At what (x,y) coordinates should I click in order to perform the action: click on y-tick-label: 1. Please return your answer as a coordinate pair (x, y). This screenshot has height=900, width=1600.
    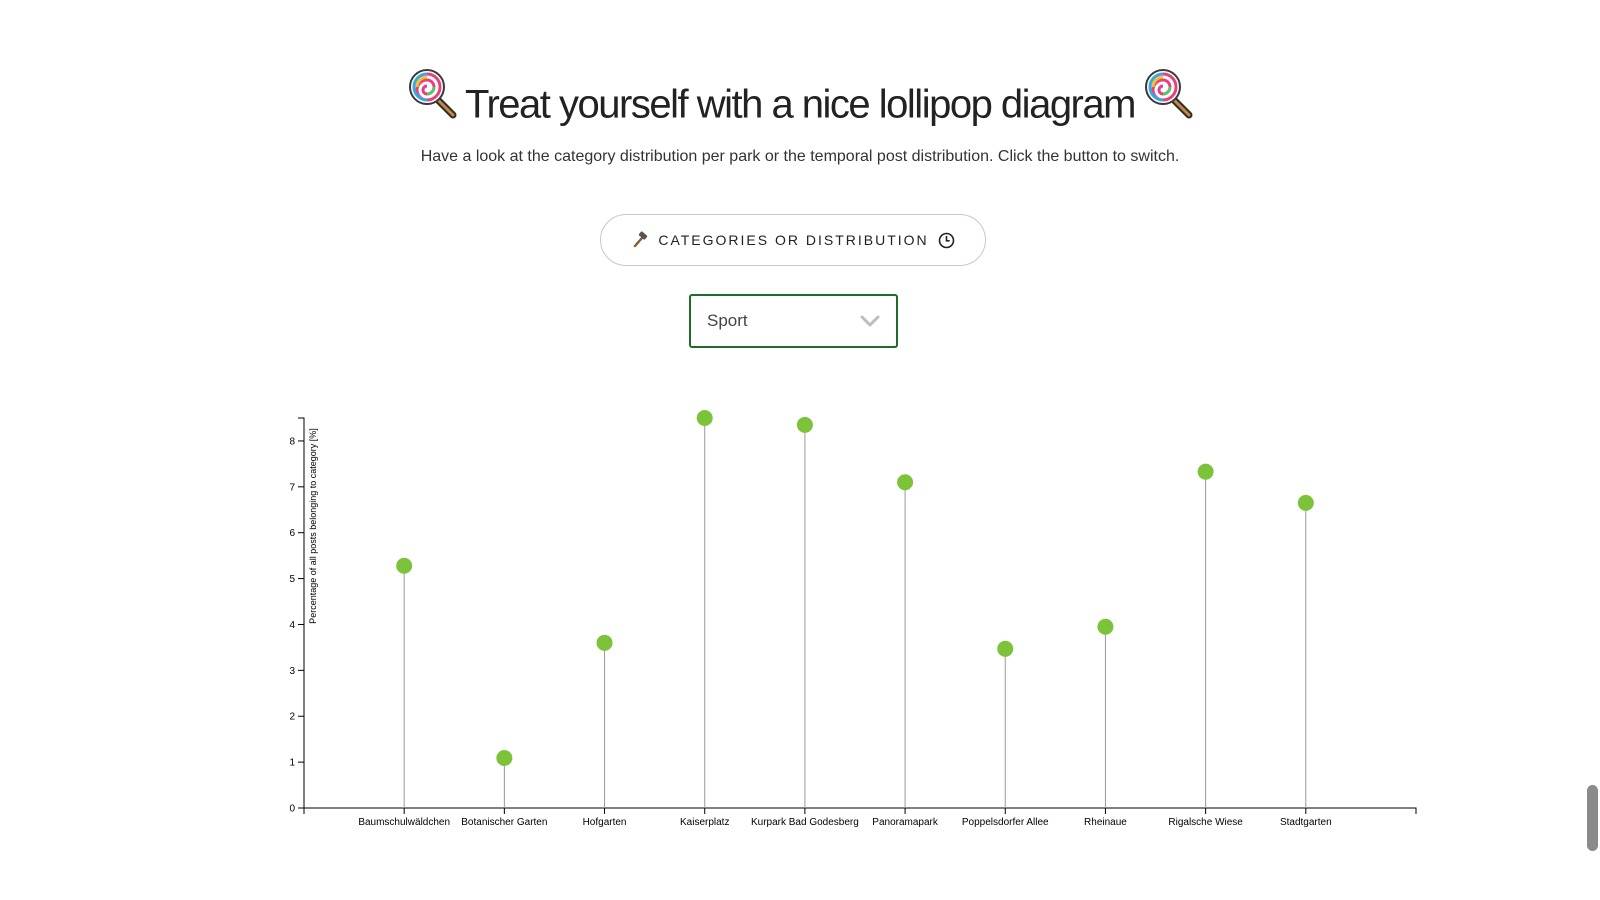
    Looking at the image, I should click on (292, 763).